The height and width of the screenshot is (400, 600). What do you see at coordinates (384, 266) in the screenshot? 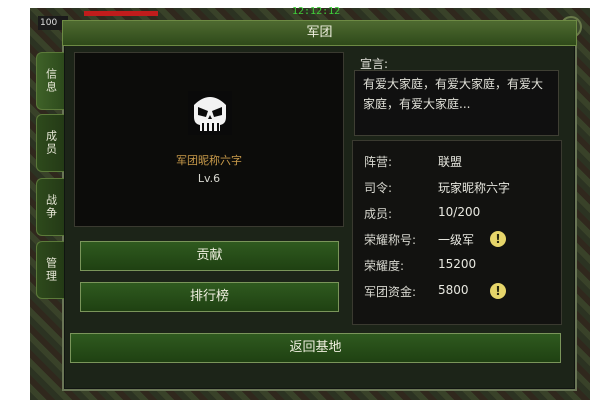
I see `honor-label: 荣耀度:` at bounding box center [384, 266].